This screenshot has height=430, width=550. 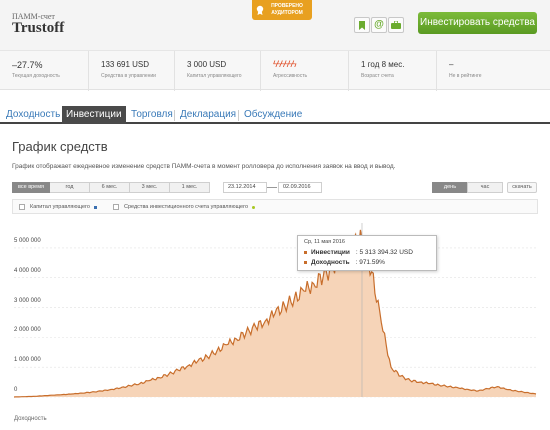 I want to click on stat-label: Агрессивность, so click(x=290, y=76).